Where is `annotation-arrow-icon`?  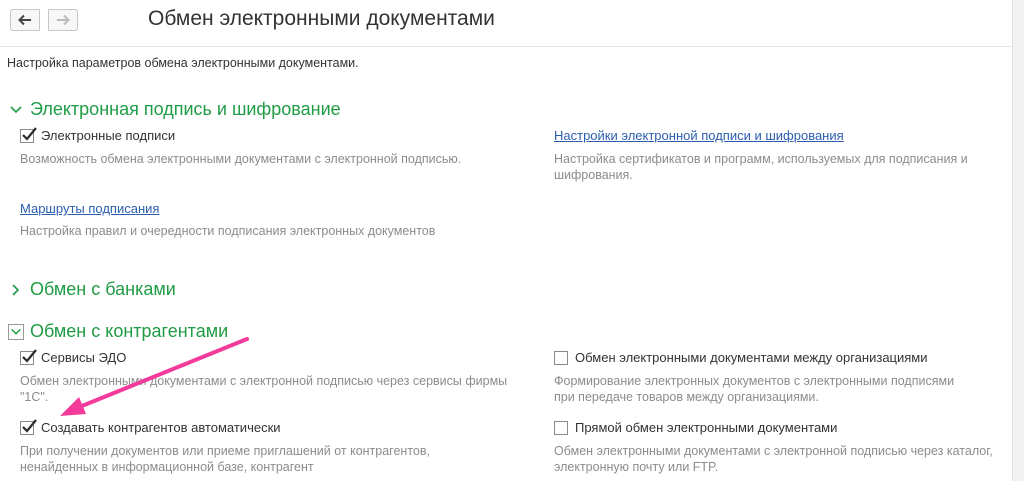 annotation-arrow-icon is located at coordinates (154, 376).